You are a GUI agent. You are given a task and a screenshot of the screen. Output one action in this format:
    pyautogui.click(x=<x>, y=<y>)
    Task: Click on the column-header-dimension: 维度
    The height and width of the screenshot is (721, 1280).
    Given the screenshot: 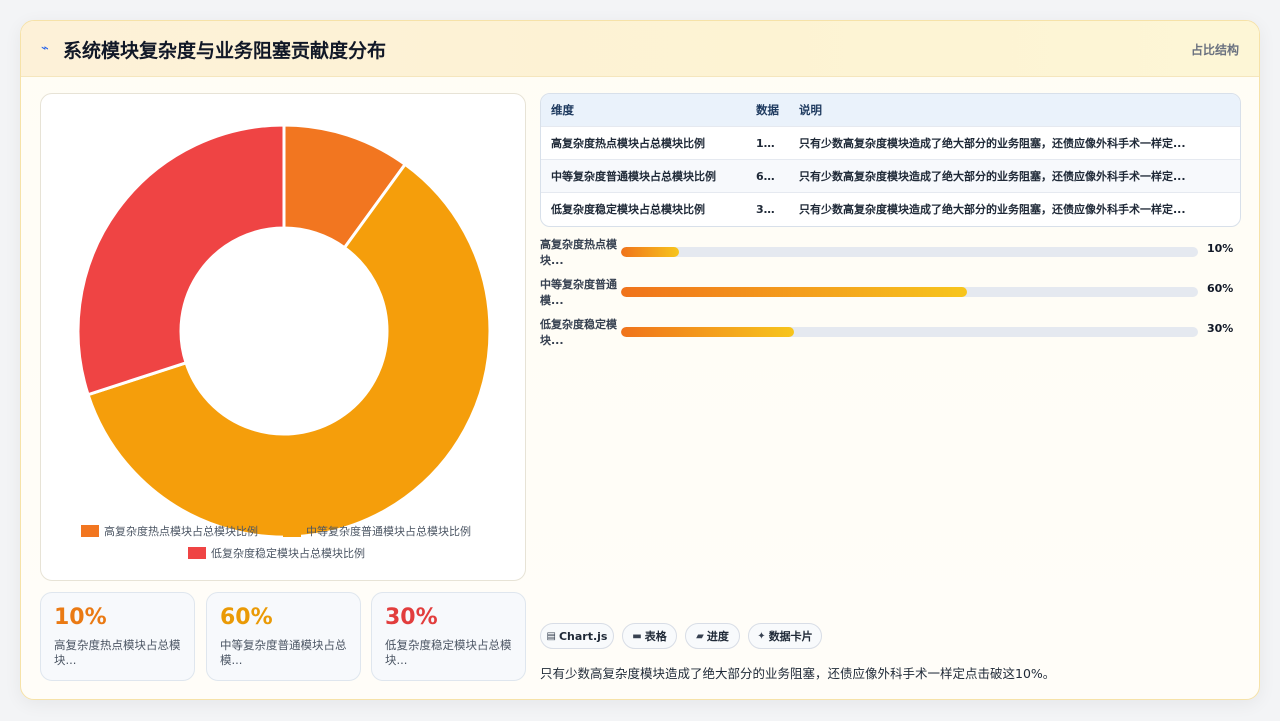 What is the action you would take?
    pyautogui.click(x=643, y=110)
    